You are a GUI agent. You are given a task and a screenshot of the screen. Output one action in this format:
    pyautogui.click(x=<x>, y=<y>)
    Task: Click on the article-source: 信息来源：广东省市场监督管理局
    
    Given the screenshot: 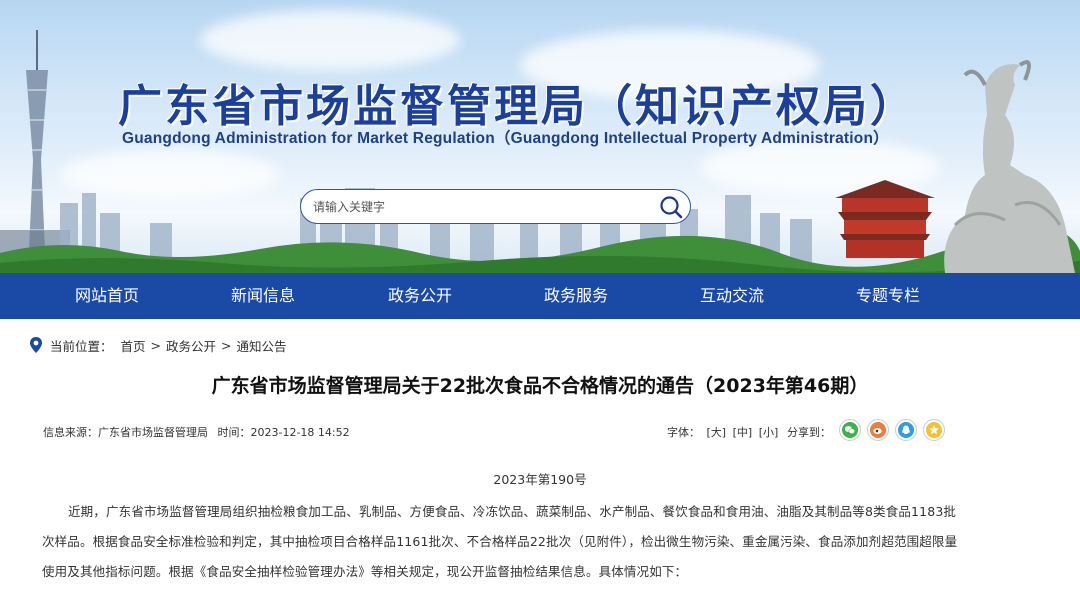 What is the action you would take?
    pyautogui.click(x=125, y=432)
    